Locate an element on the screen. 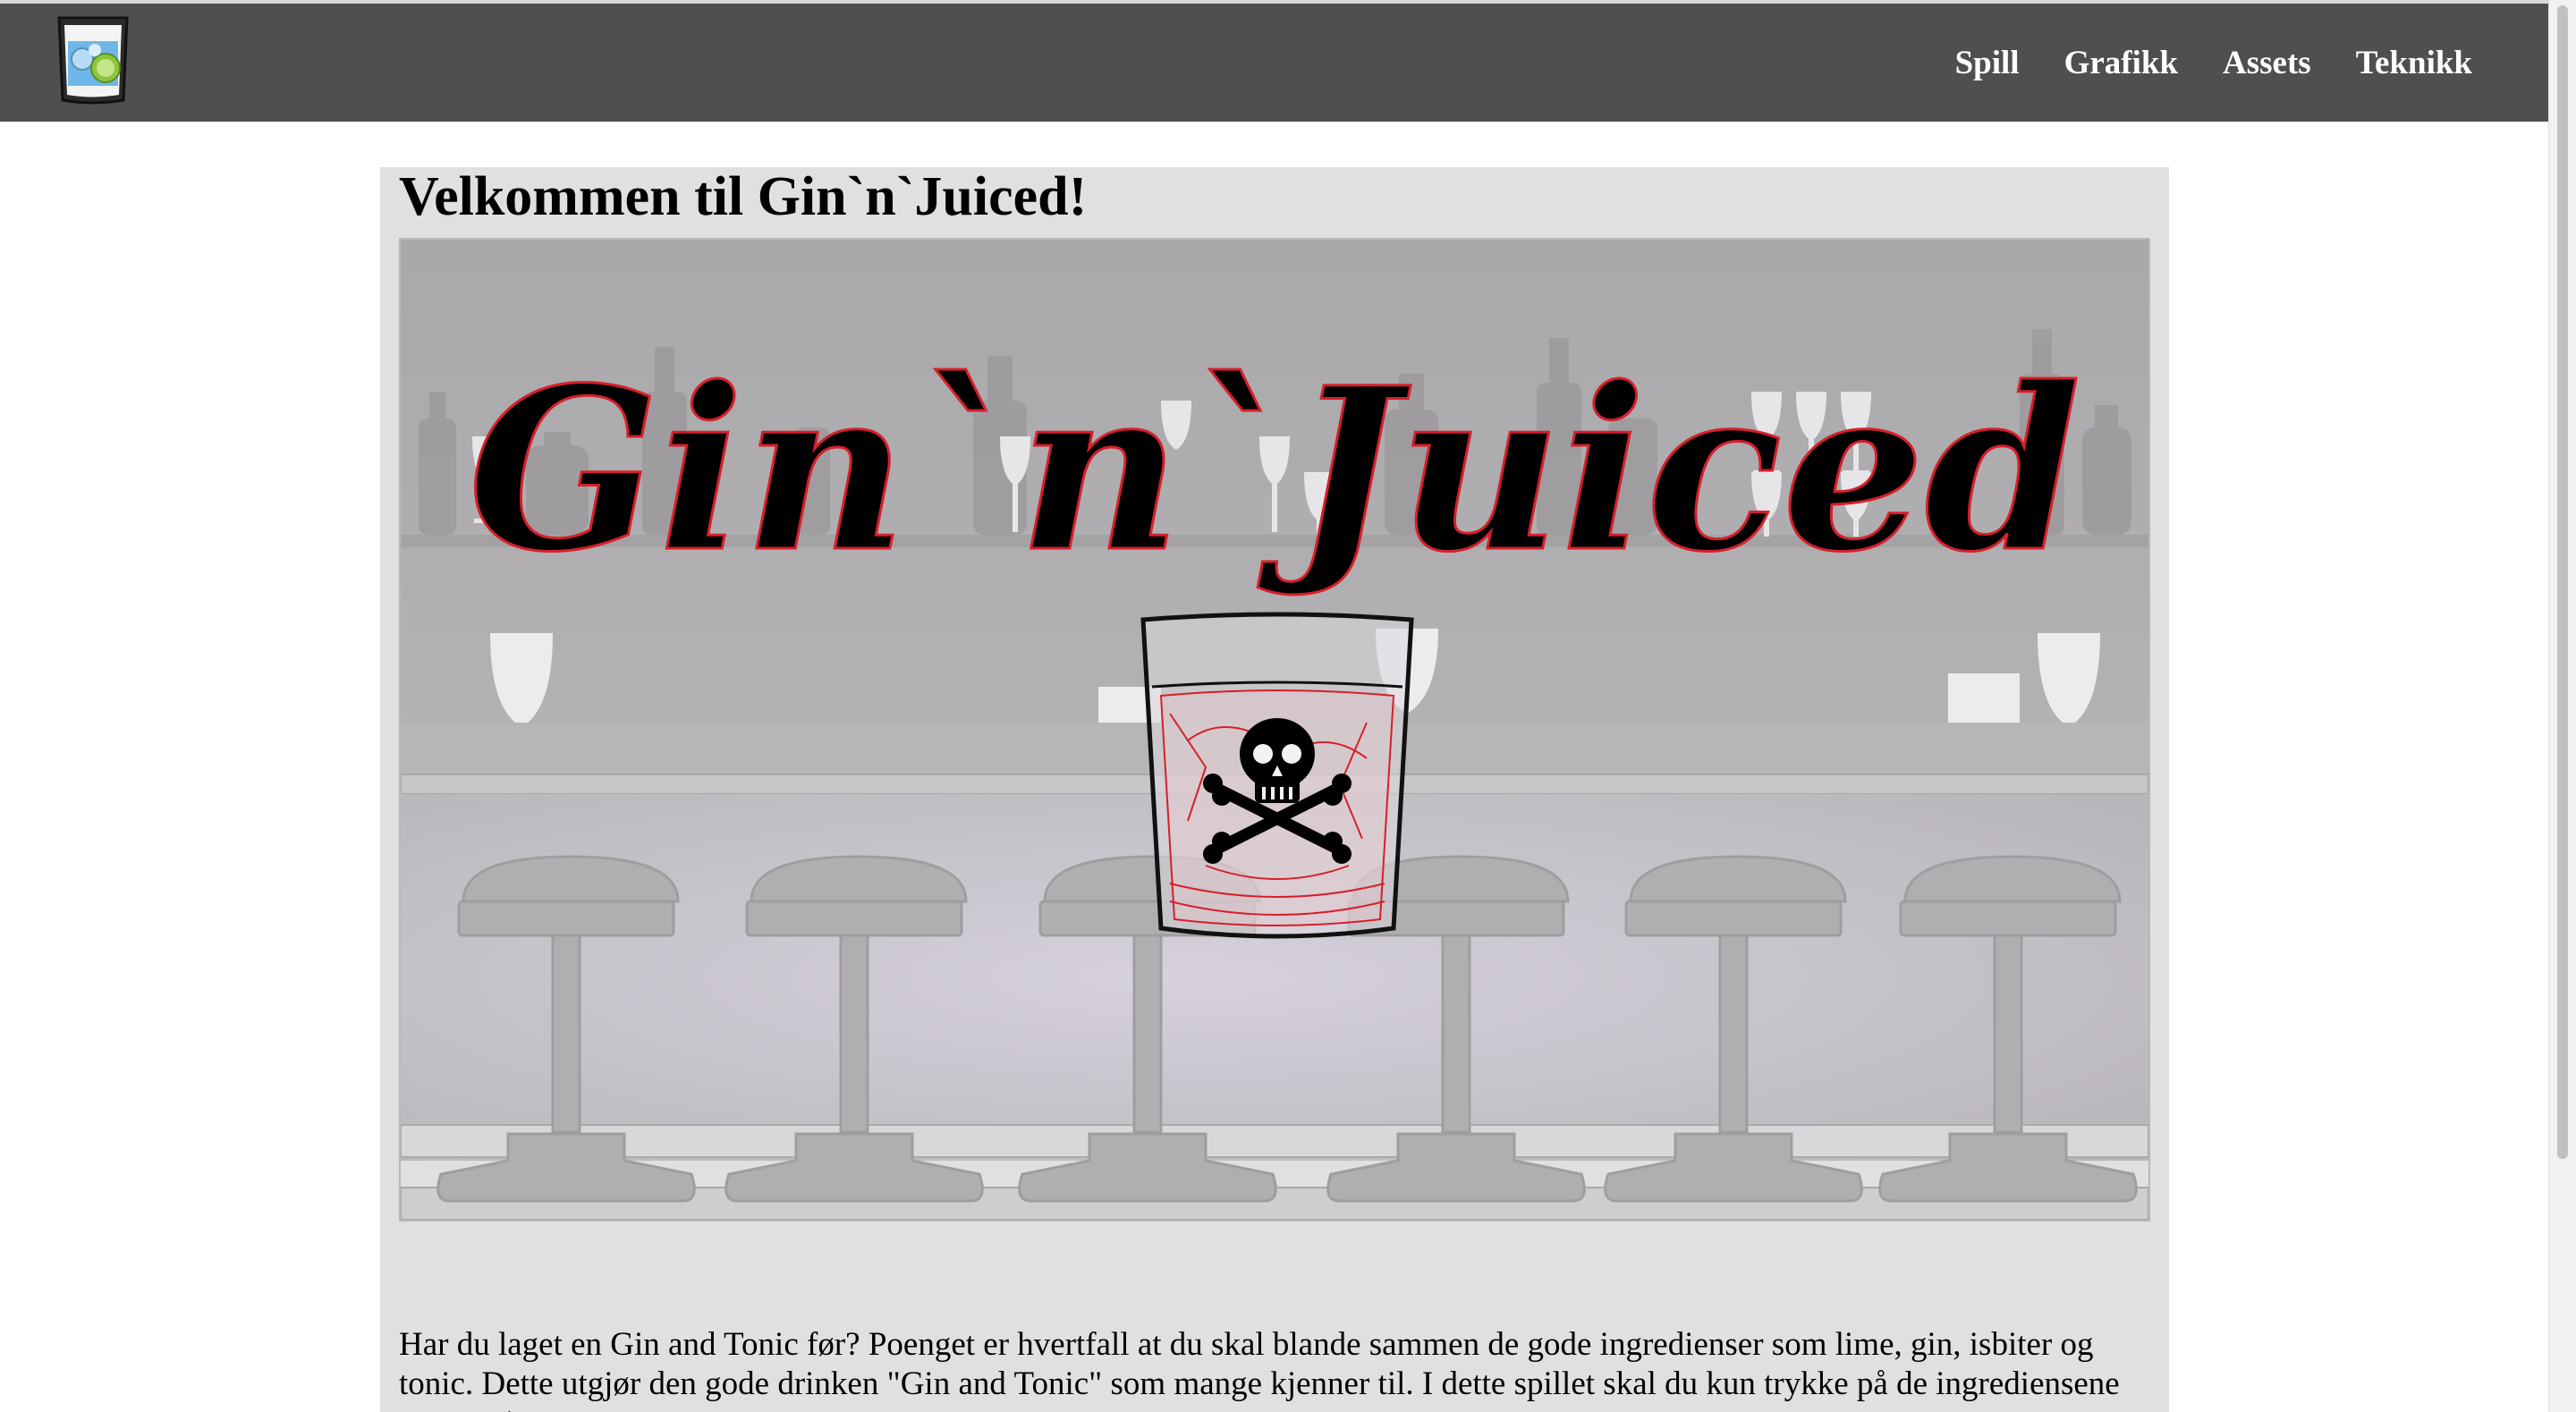 The image size is (2576, 1412). scrollbar-thumb is located at coordinates (2562, 582).